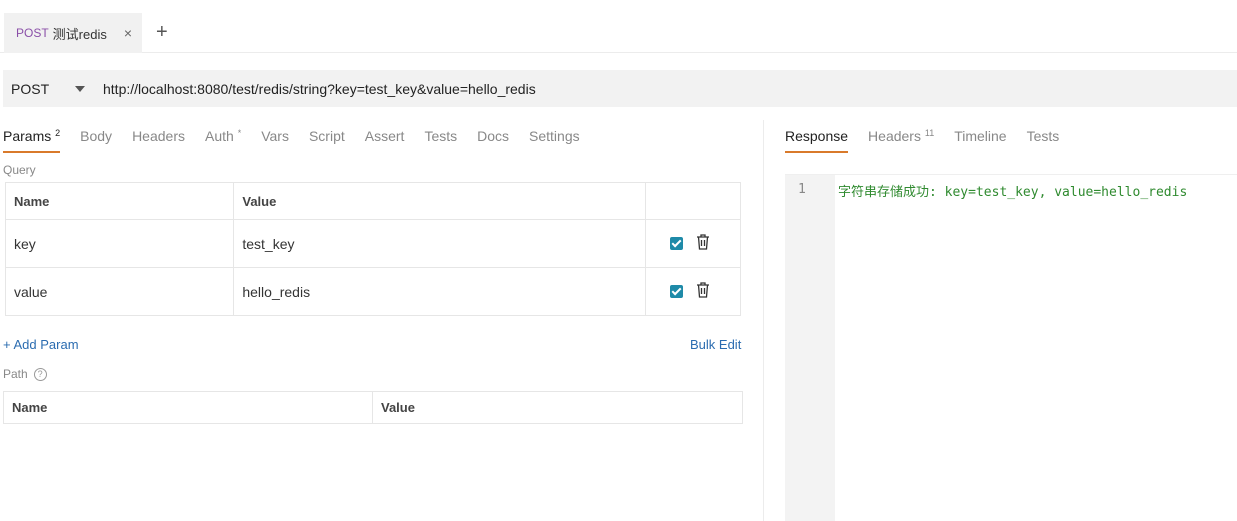 The width and height of the screenshot is (1237, 521). I want to click on tab-assert: Assert, so click(385, 139).